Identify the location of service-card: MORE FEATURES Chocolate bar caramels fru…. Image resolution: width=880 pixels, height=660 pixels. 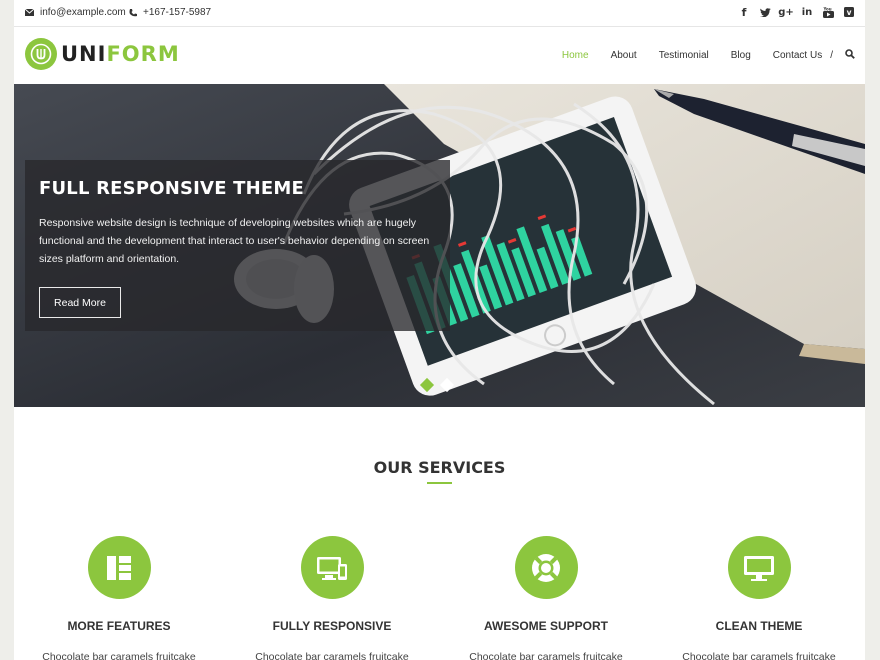
(119, 598).